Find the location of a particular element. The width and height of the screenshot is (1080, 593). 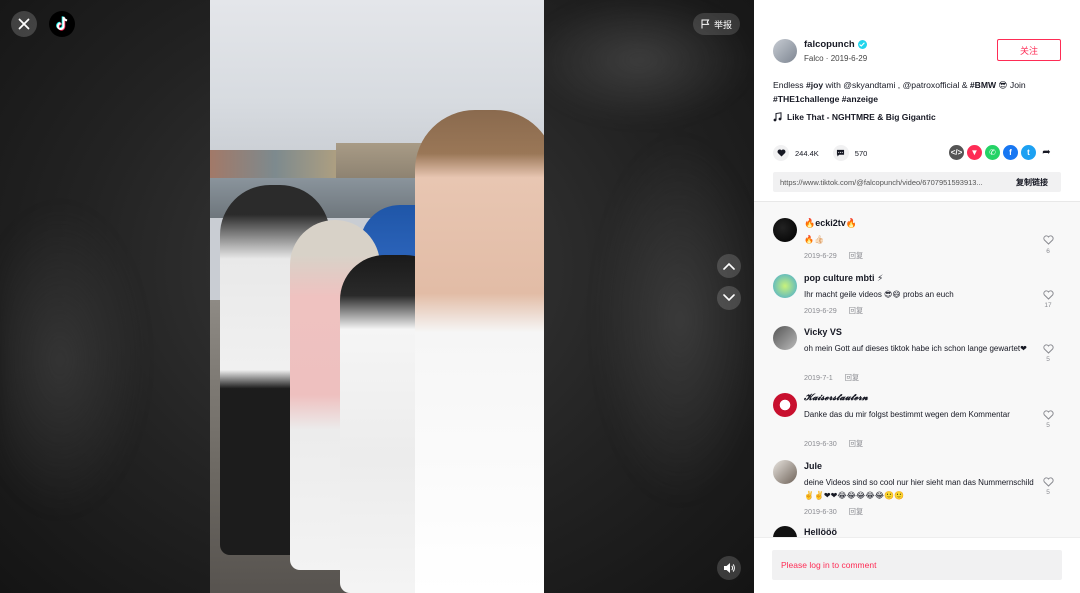

post-date: 2019-6-29 is located at coordinates (849, 58).